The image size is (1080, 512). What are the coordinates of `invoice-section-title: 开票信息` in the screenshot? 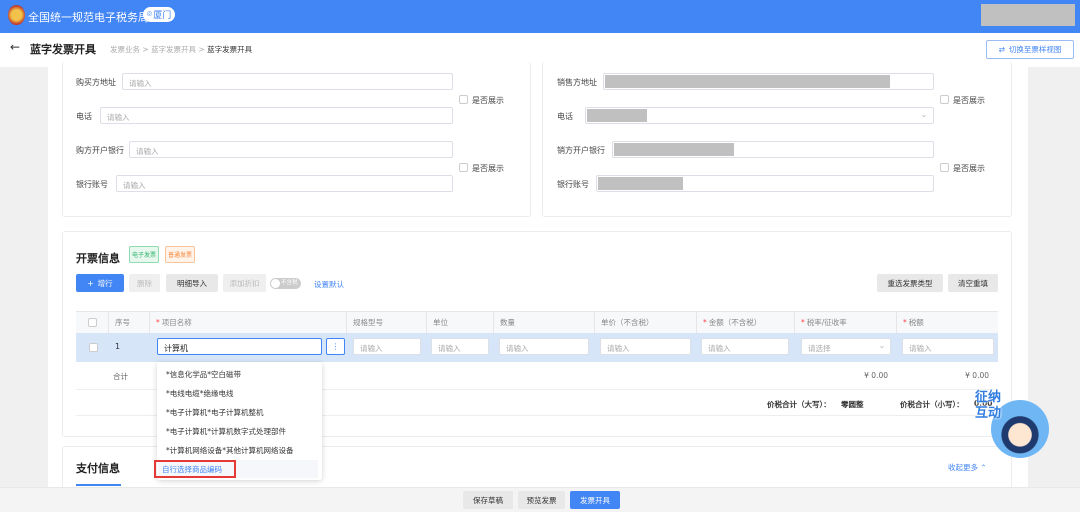 It's located at (98, 258).